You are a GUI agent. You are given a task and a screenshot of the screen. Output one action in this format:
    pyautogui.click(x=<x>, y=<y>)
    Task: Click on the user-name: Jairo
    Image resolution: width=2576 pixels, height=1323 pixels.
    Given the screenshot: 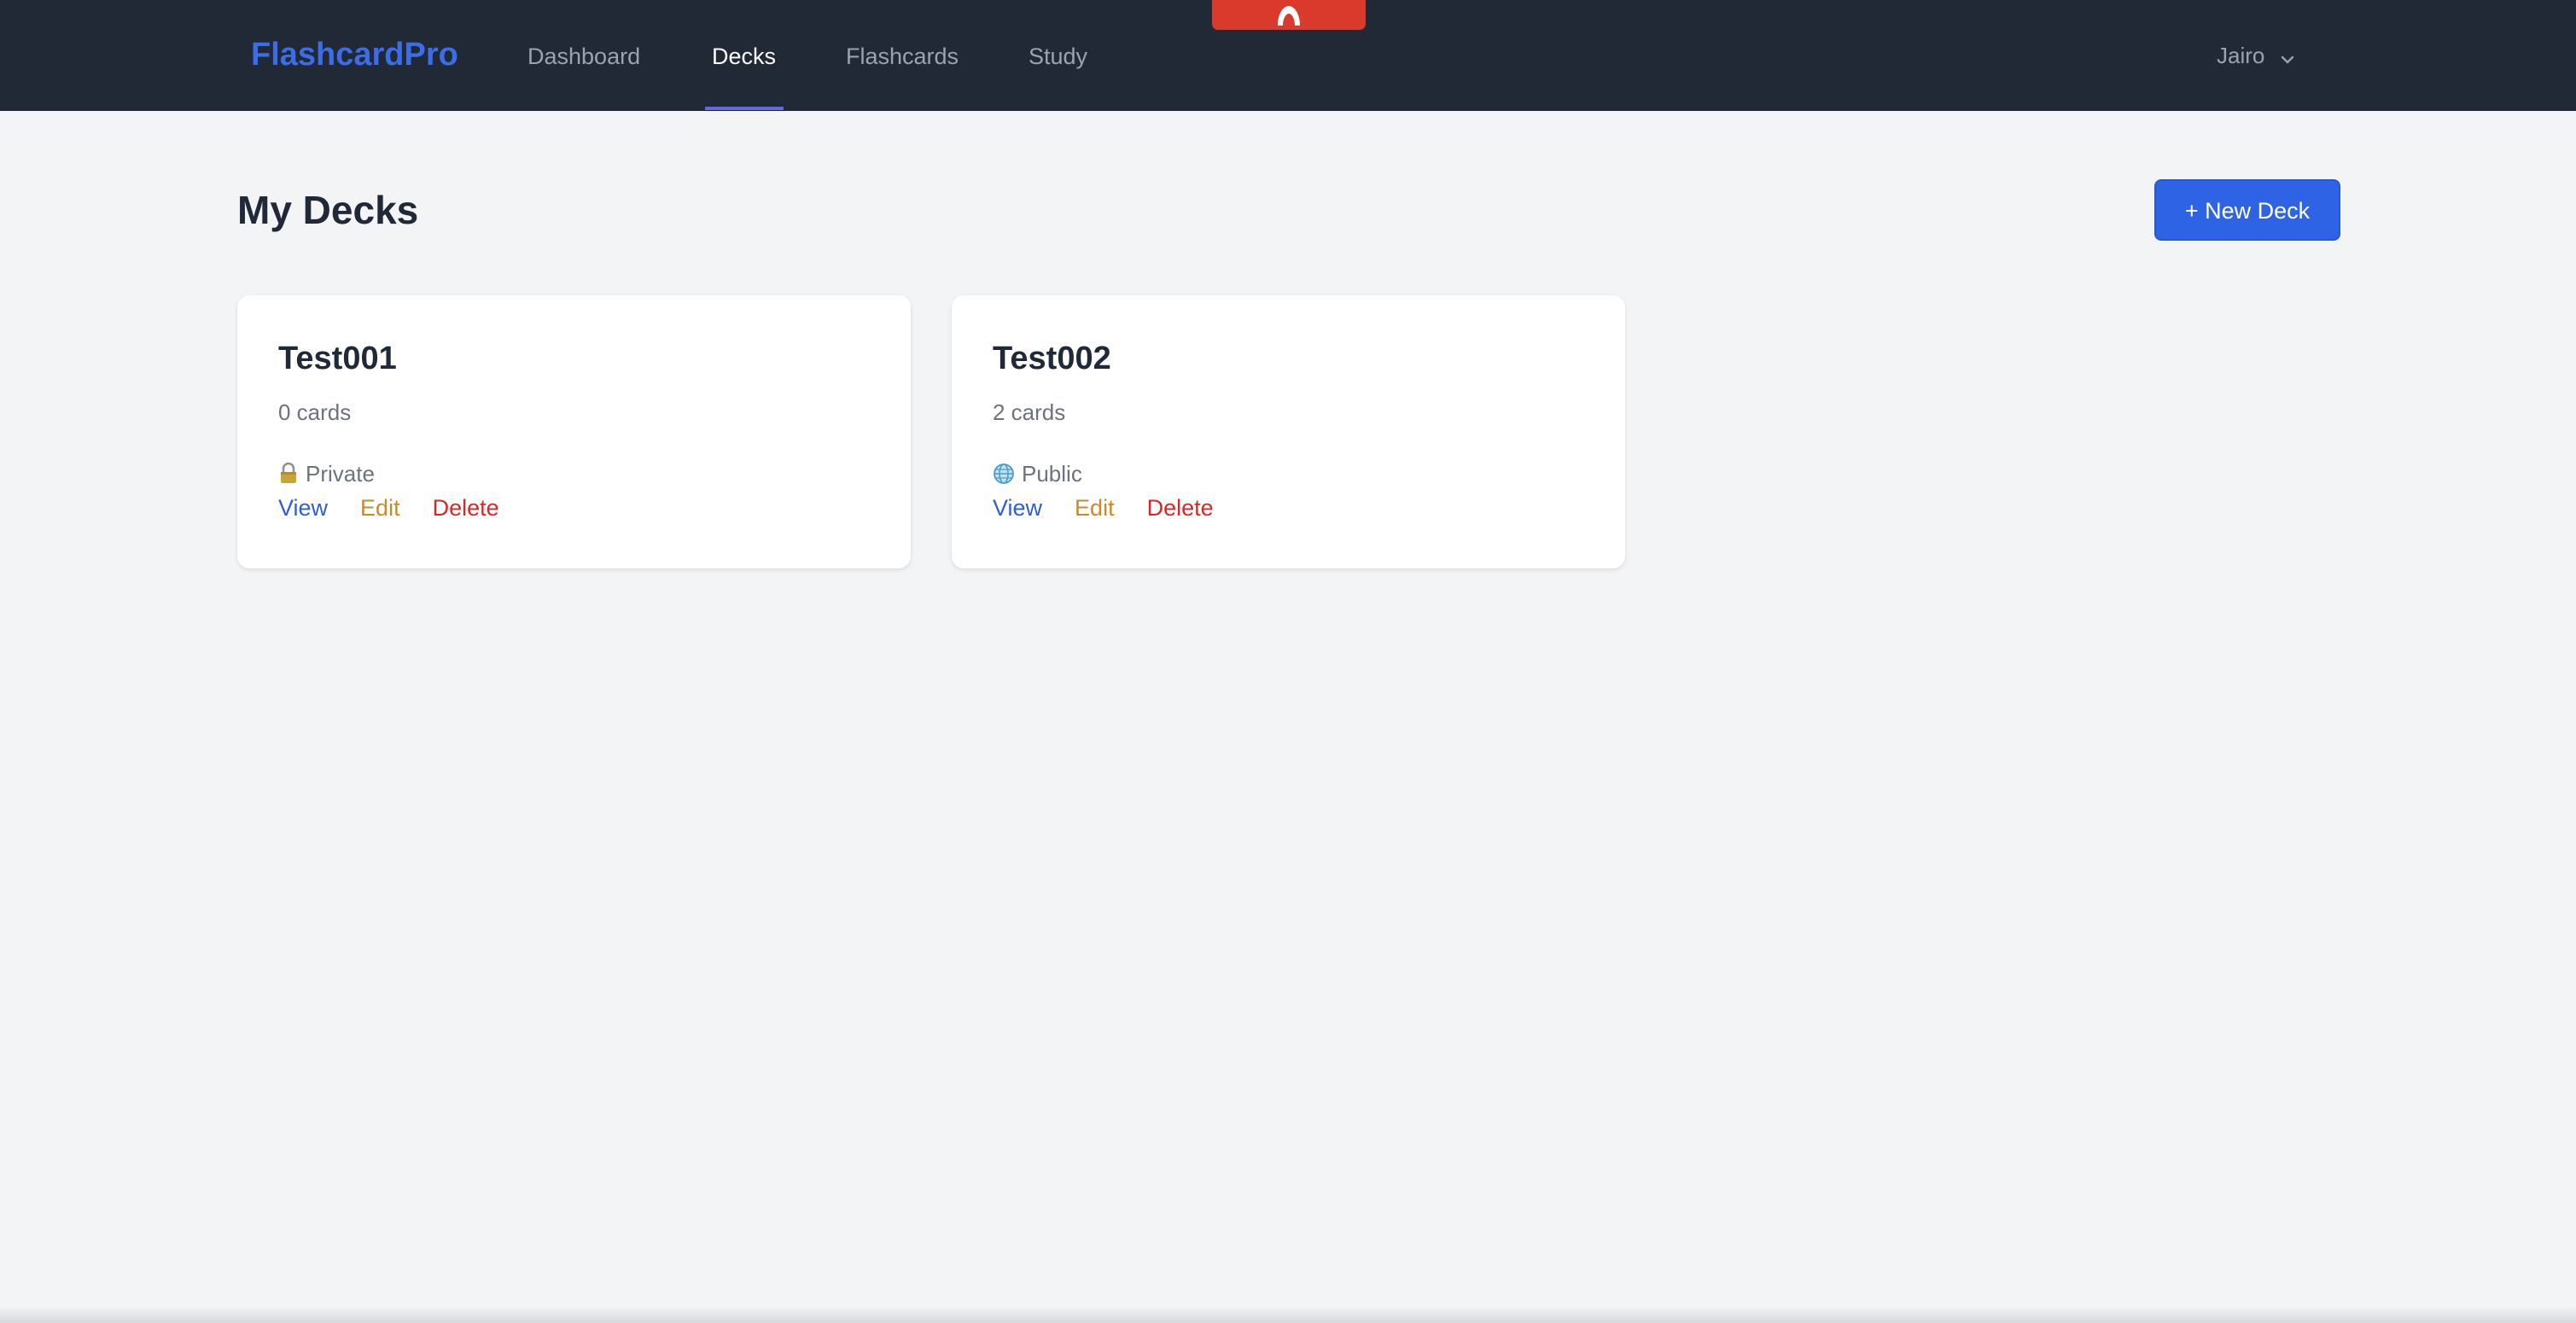 What is the action you would take?
    pyautogui.click(x=2241, y=55)
    